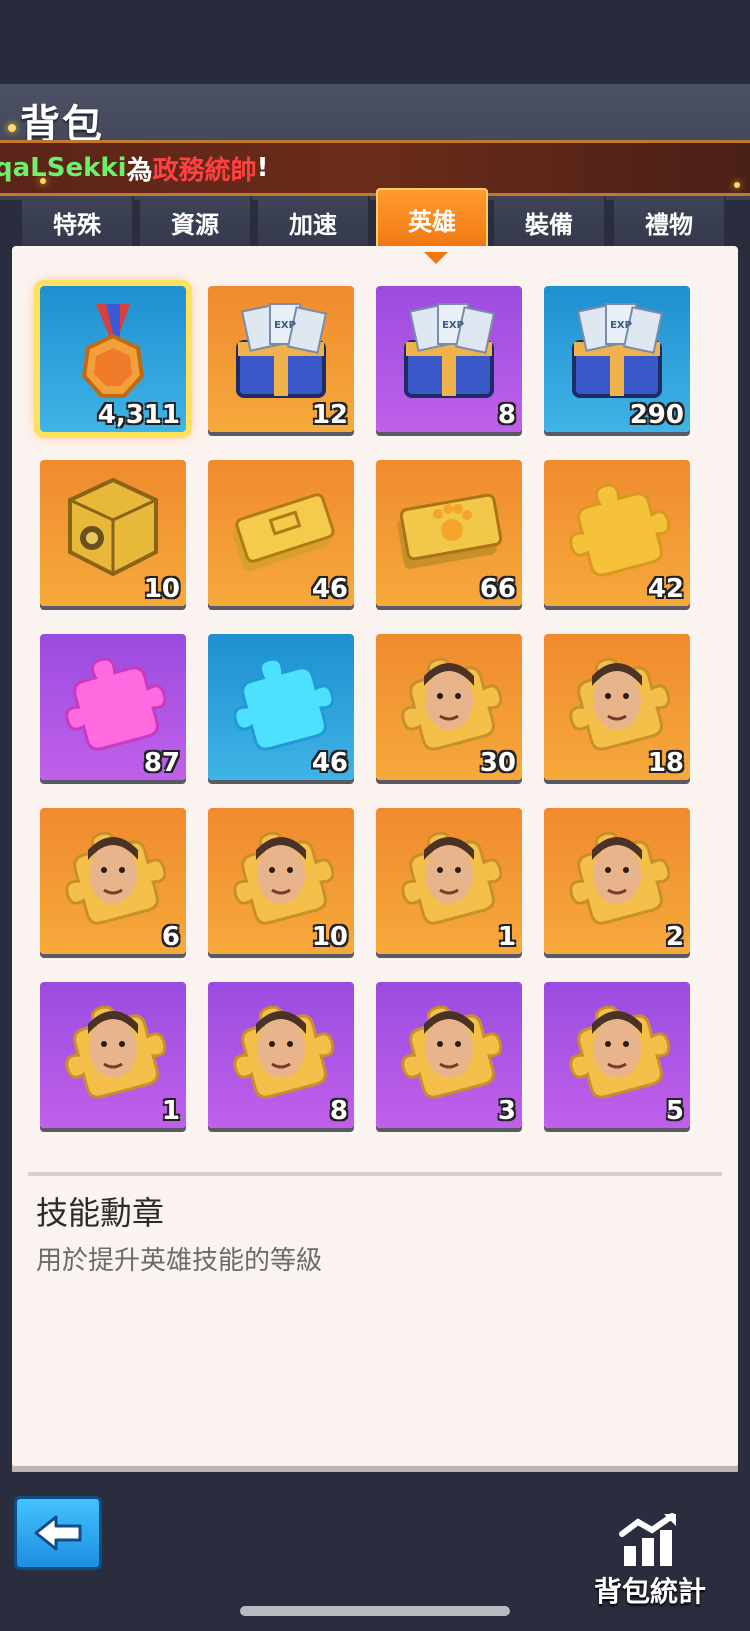 Image resolution: width=750 pixels, height=1631 pixels. What do you see at coordinates (432, 219) in the screenshot?
I see `tab-heroes: 英雄` at bounding box center [432, 219].